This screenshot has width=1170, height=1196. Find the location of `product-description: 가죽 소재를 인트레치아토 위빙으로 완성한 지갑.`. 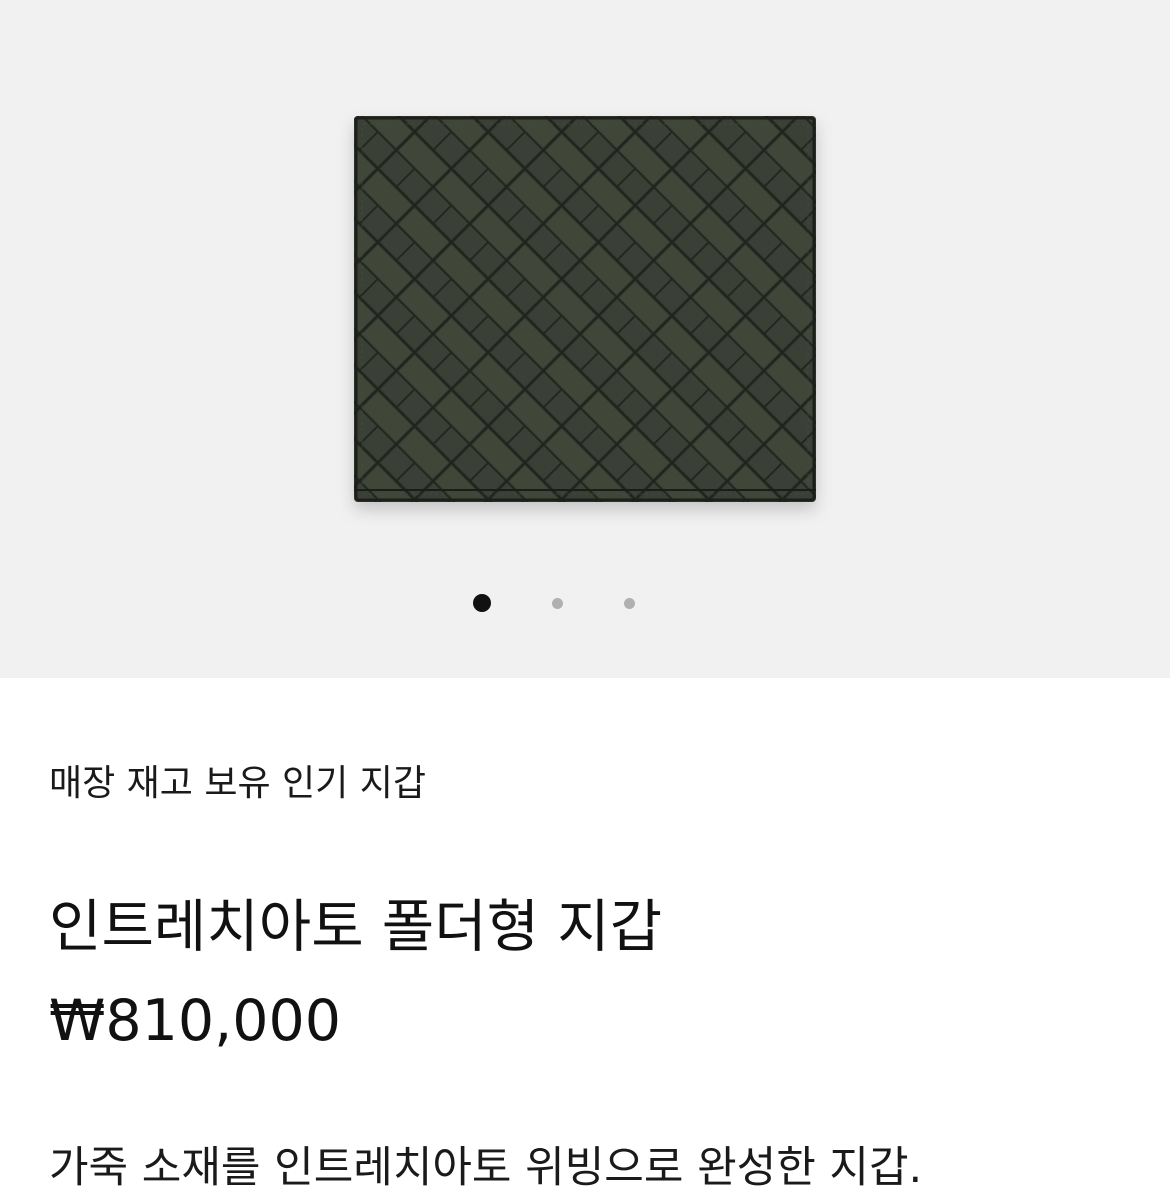

product-description: 가죽 소재를 인트레치아토 위빙으로 완성한 지갑. is located at coordinates (486, 1168).